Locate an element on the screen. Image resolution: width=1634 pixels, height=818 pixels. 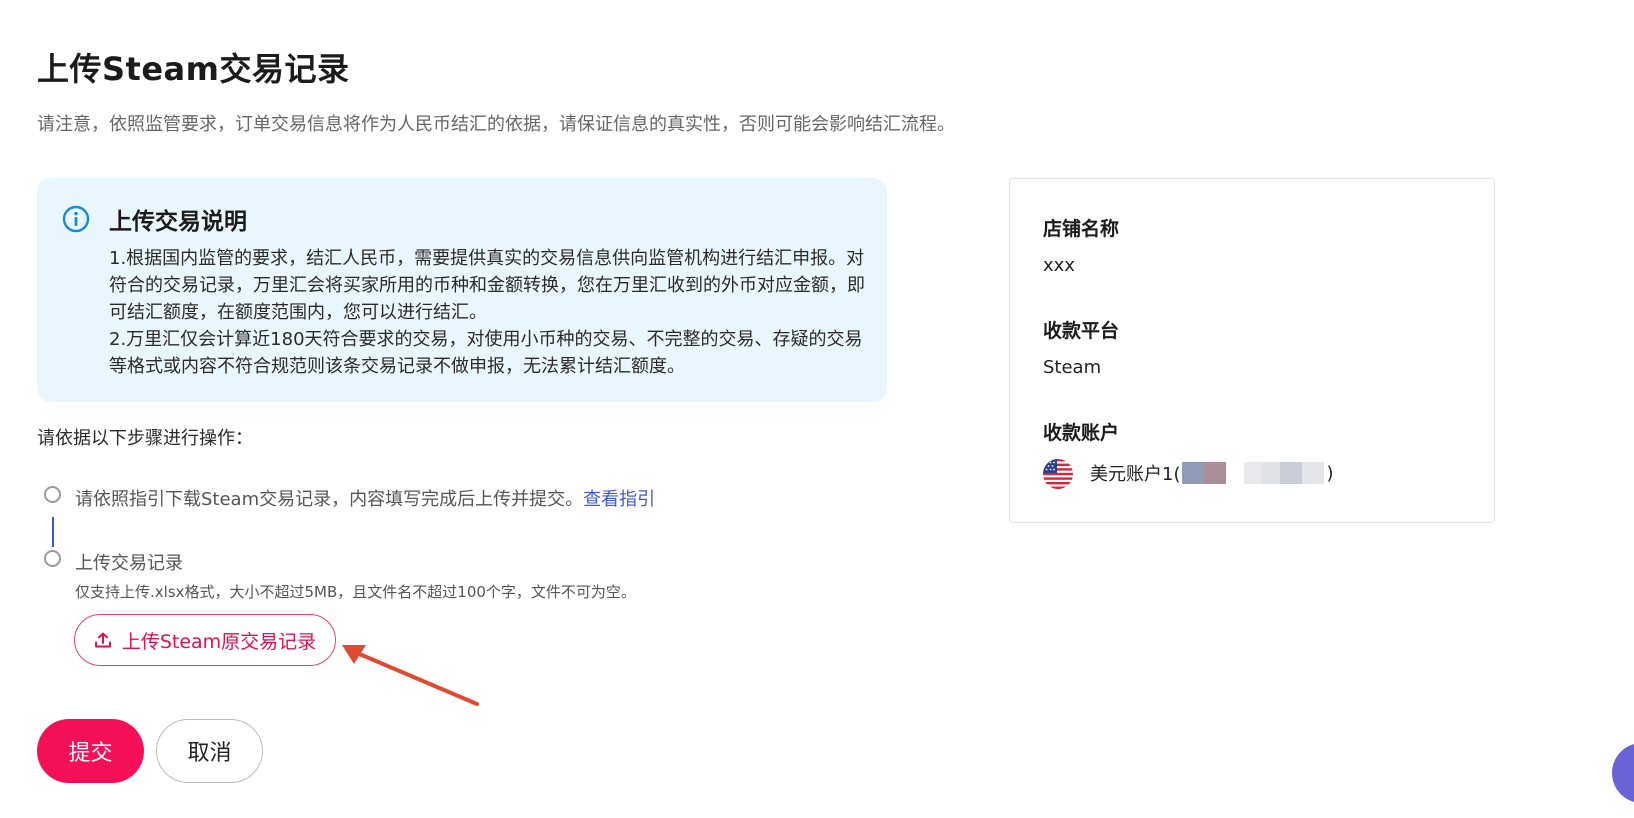
upload-icon is located at coordinates (102, 640).